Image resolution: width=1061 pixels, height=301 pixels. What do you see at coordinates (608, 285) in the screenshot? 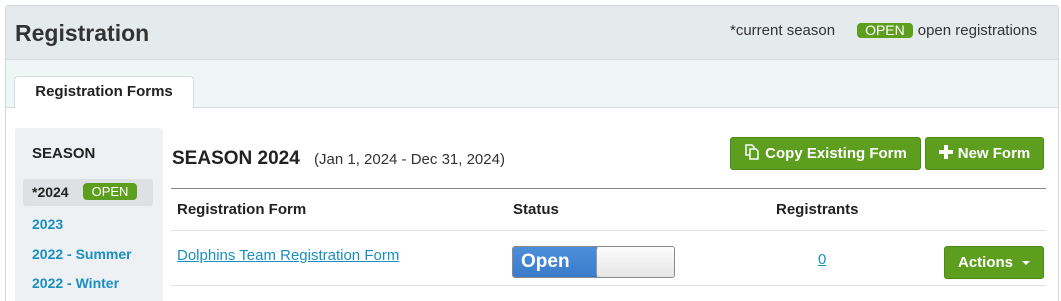
I see `table-bottom-border` at bounding box center [608, 285].